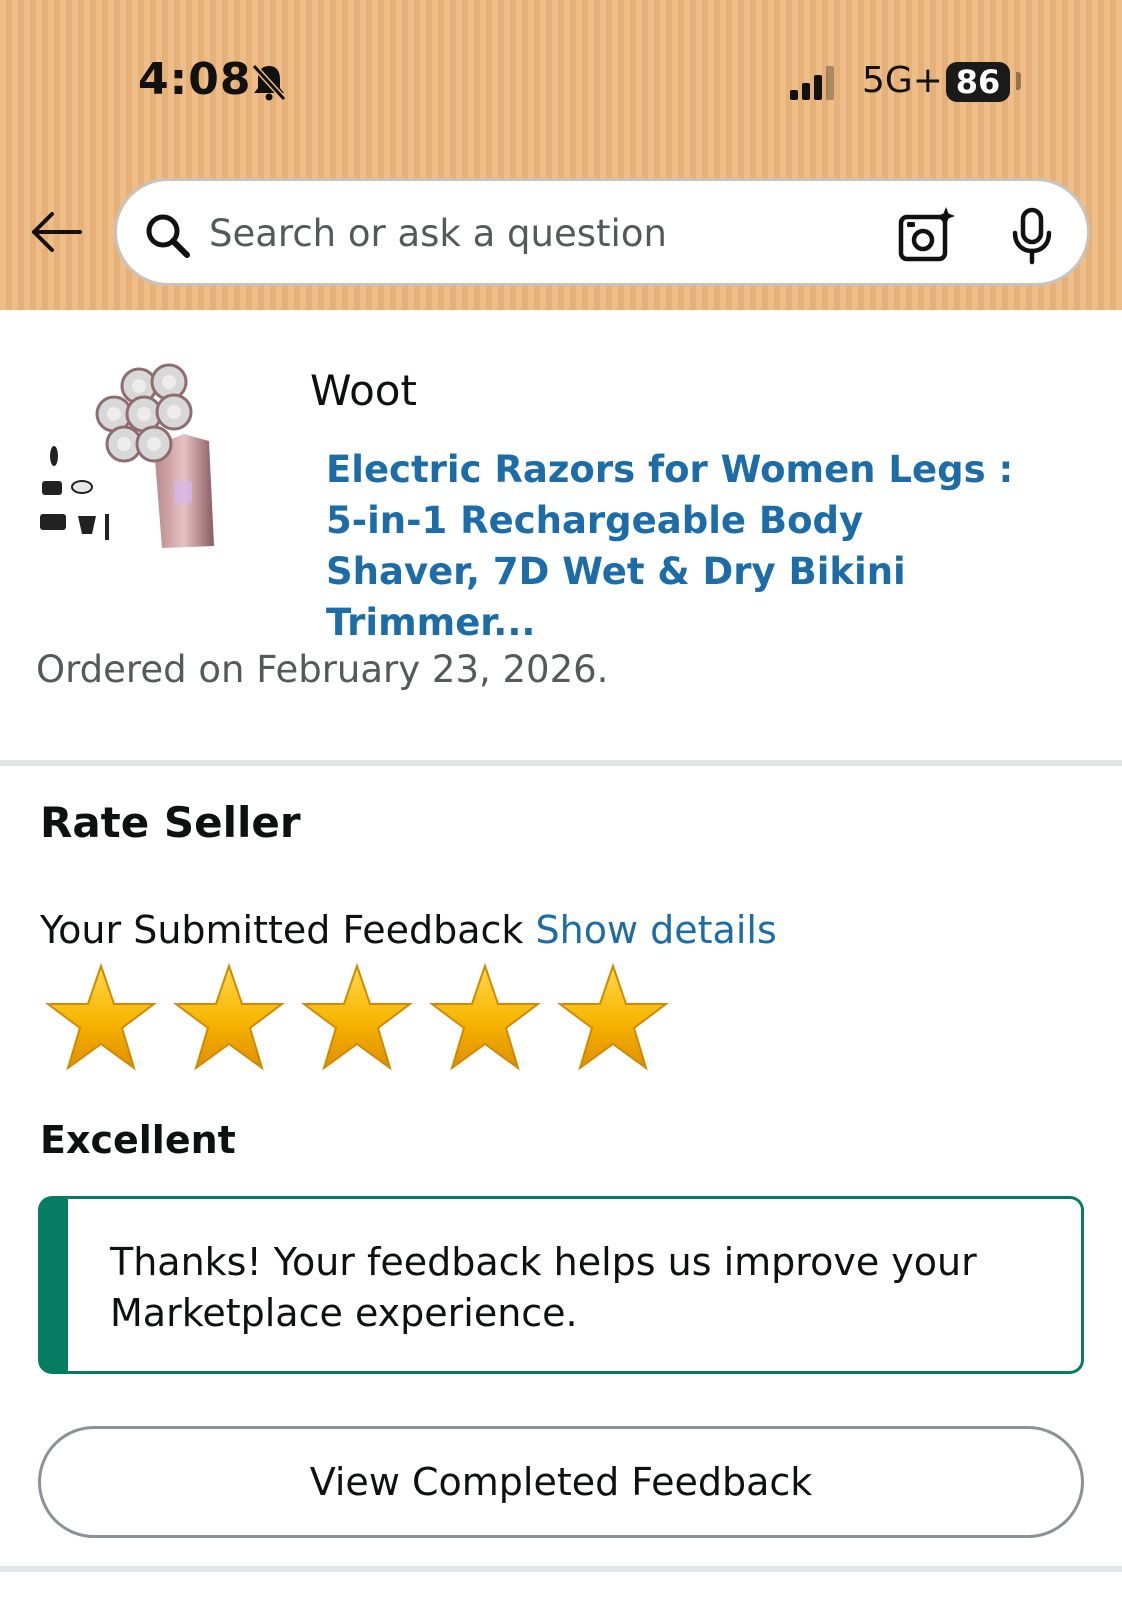 The image size is (1122, 1600). Describe the element at coordinates (170, 822) in the screenshot. I see `rate-seller-heading: Rate Seller` at that location.